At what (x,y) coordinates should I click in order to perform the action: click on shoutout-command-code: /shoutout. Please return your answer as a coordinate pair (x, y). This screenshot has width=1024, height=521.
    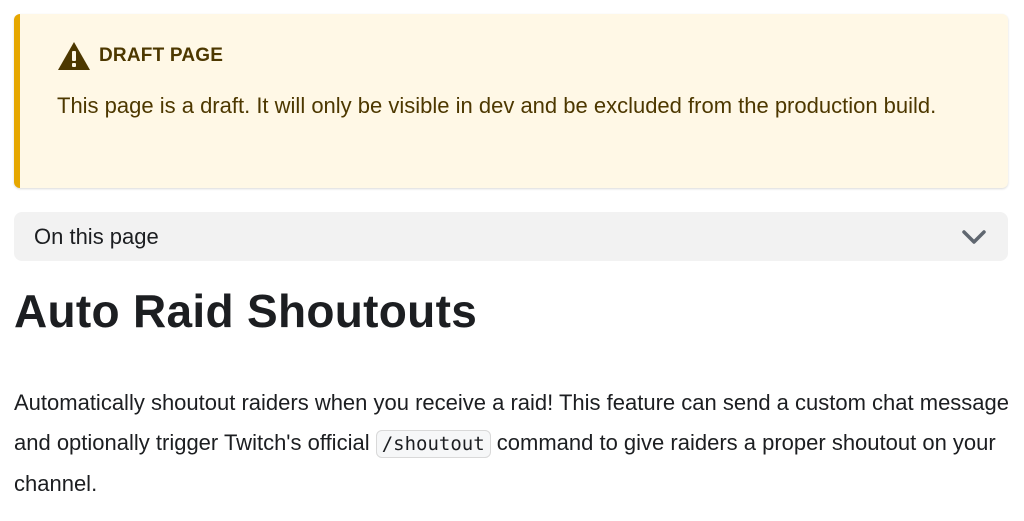
    Looking at the image, I should click on (433, 444).